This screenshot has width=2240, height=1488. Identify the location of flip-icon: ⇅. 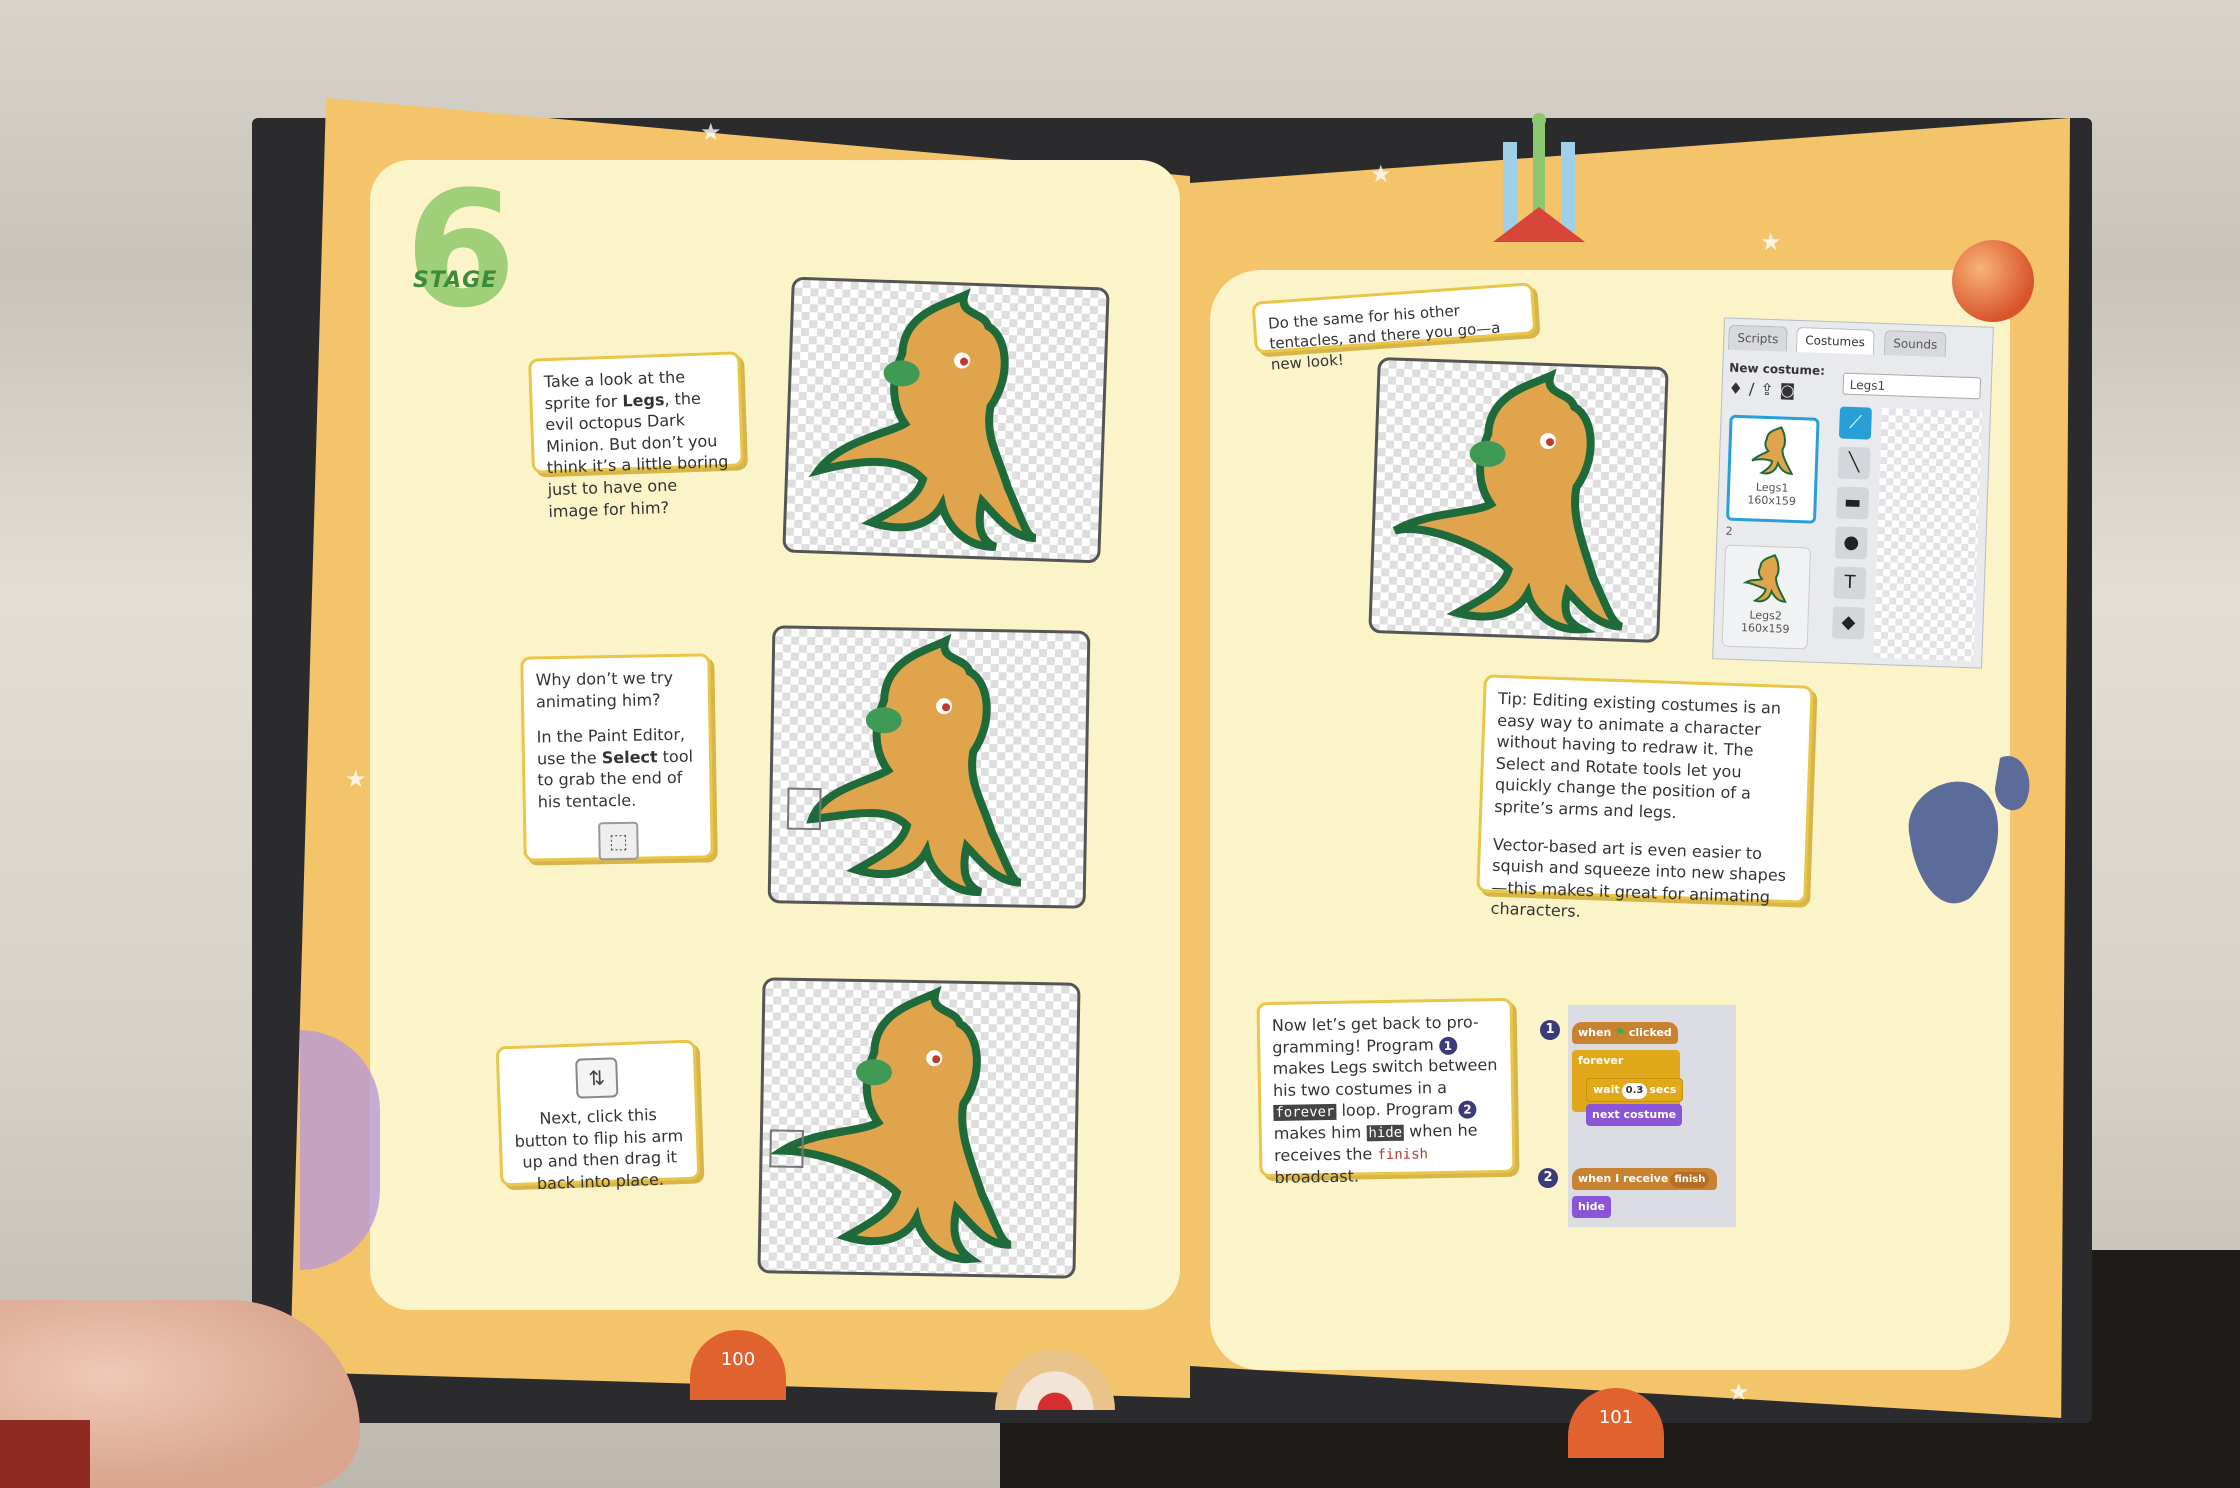
(597, 1078).